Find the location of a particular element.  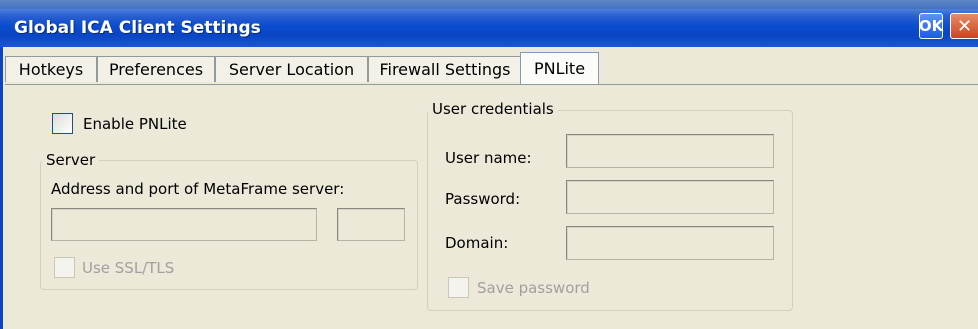

password-input is located at coordinates (670, 197).